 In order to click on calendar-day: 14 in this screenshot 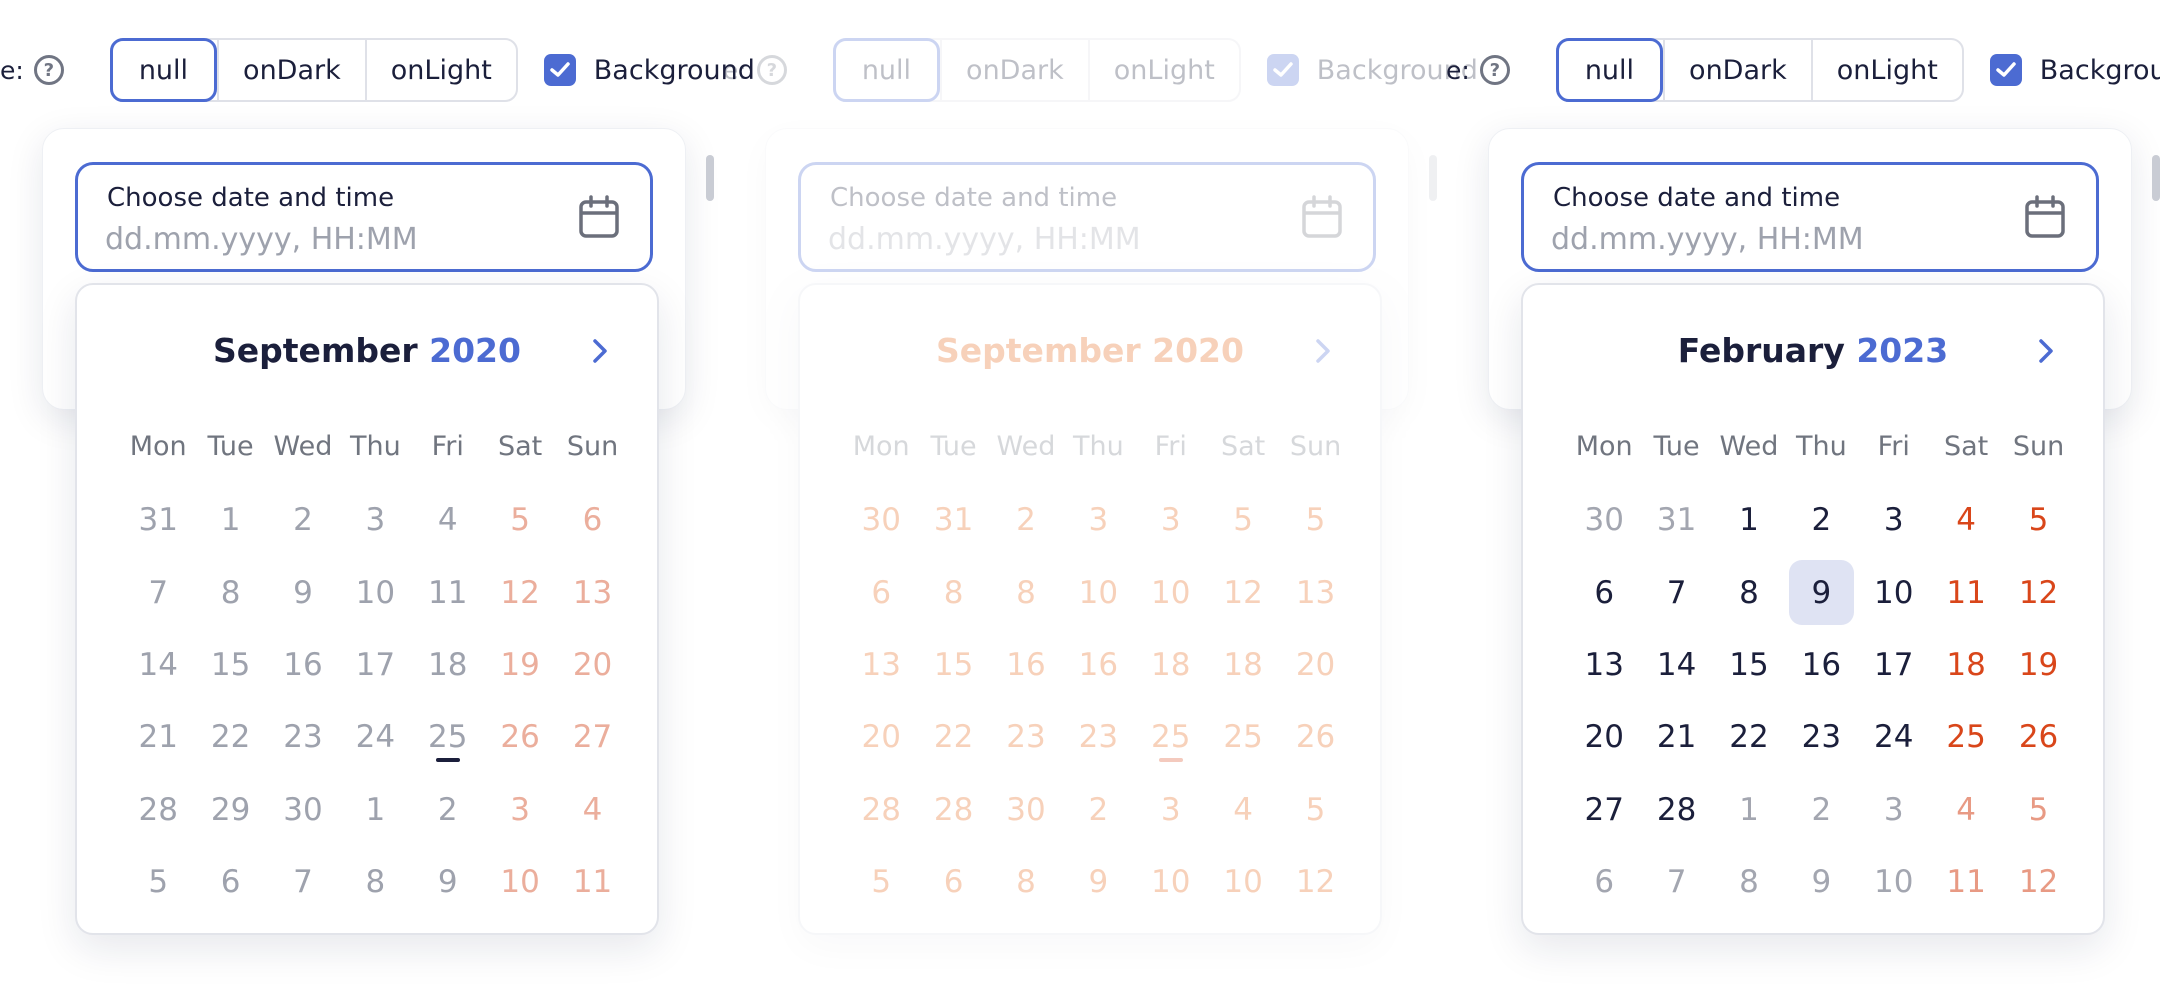, I will do `click(158, 665)`.